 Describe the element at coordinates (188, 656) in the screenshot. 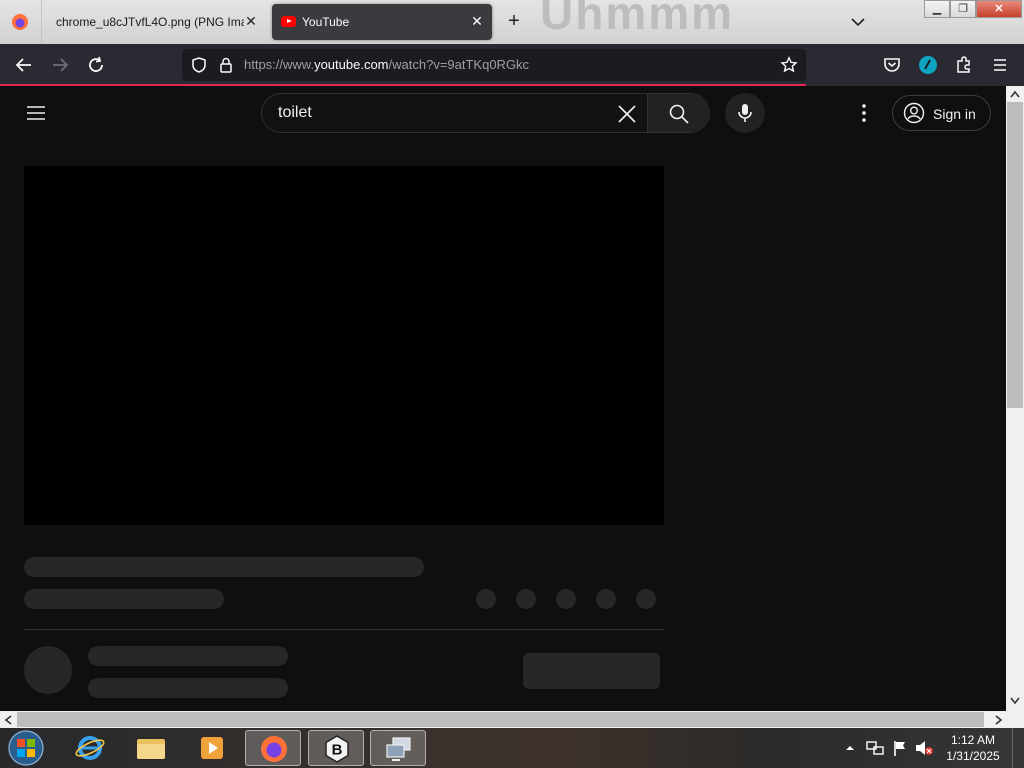

I see `channel-name-placeholder` at that location.